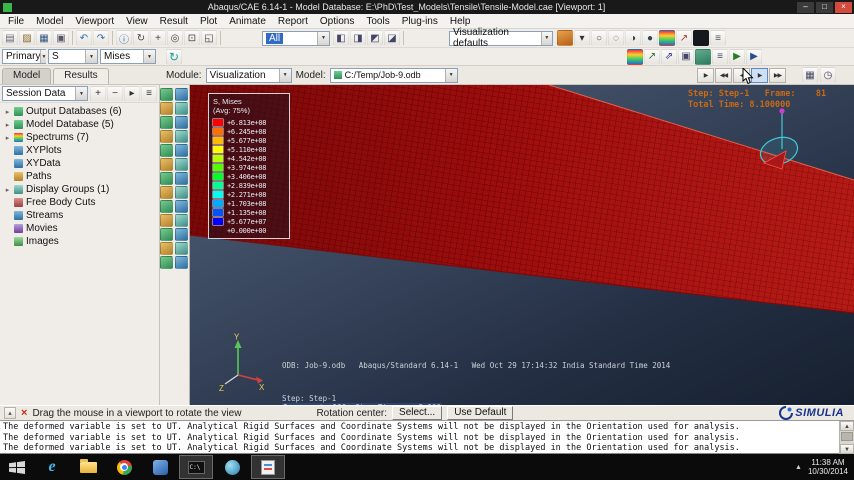 The height and width of the screenshot is (480, 854). I want to click on save-display-icon: ▦, so click(44, 38).